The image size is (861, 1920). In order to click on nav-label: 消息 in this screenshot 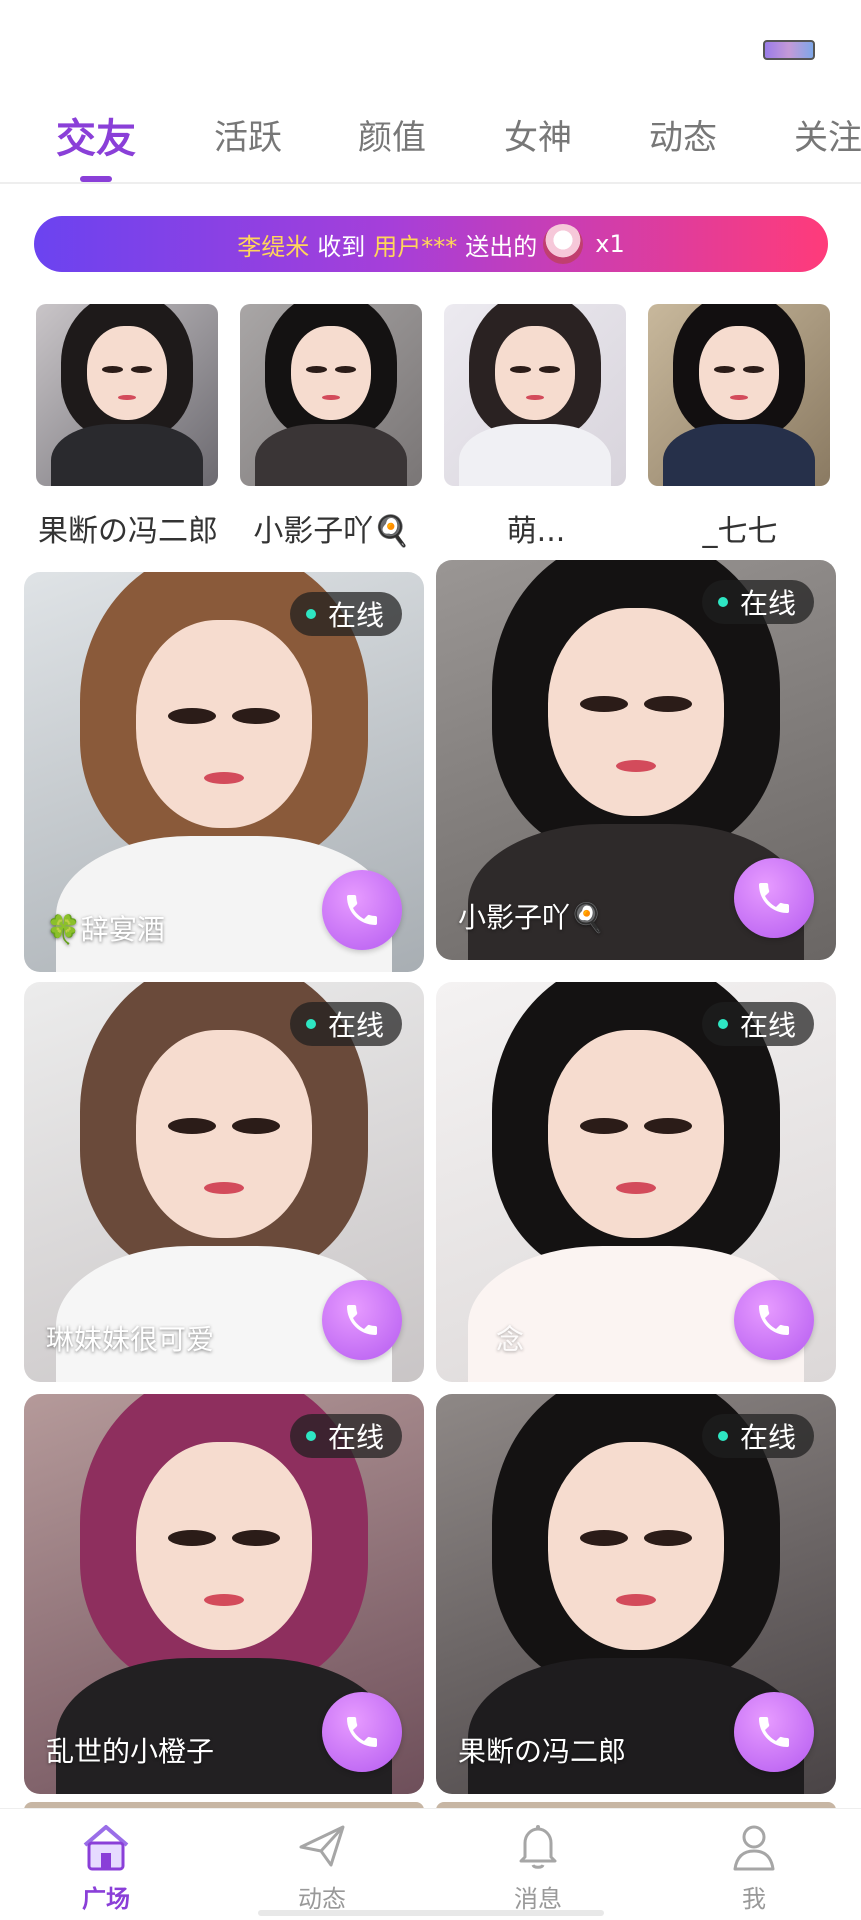, I will do `click(538, 1899)`.